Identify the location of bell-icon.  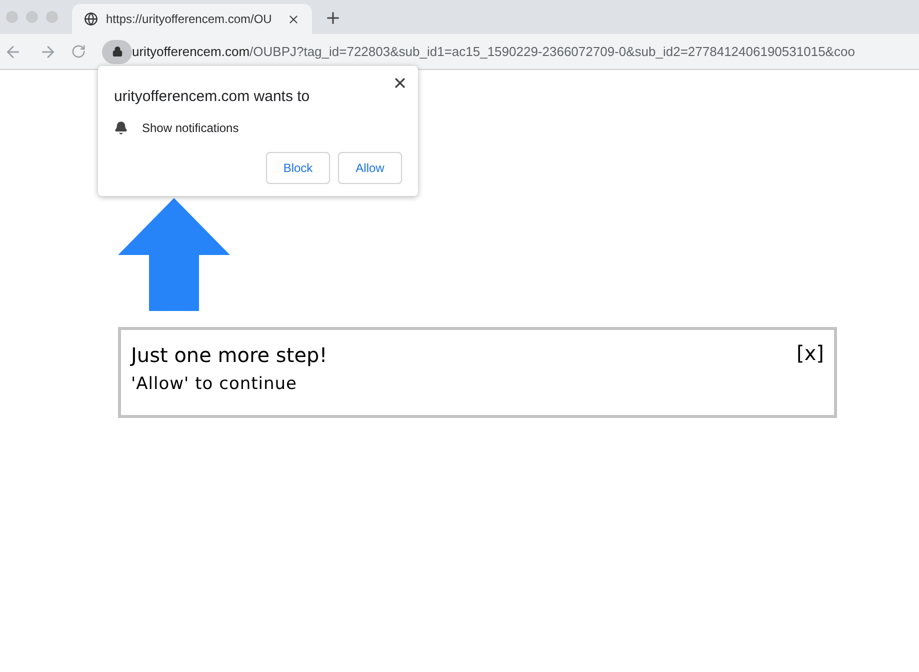
(121, 127).